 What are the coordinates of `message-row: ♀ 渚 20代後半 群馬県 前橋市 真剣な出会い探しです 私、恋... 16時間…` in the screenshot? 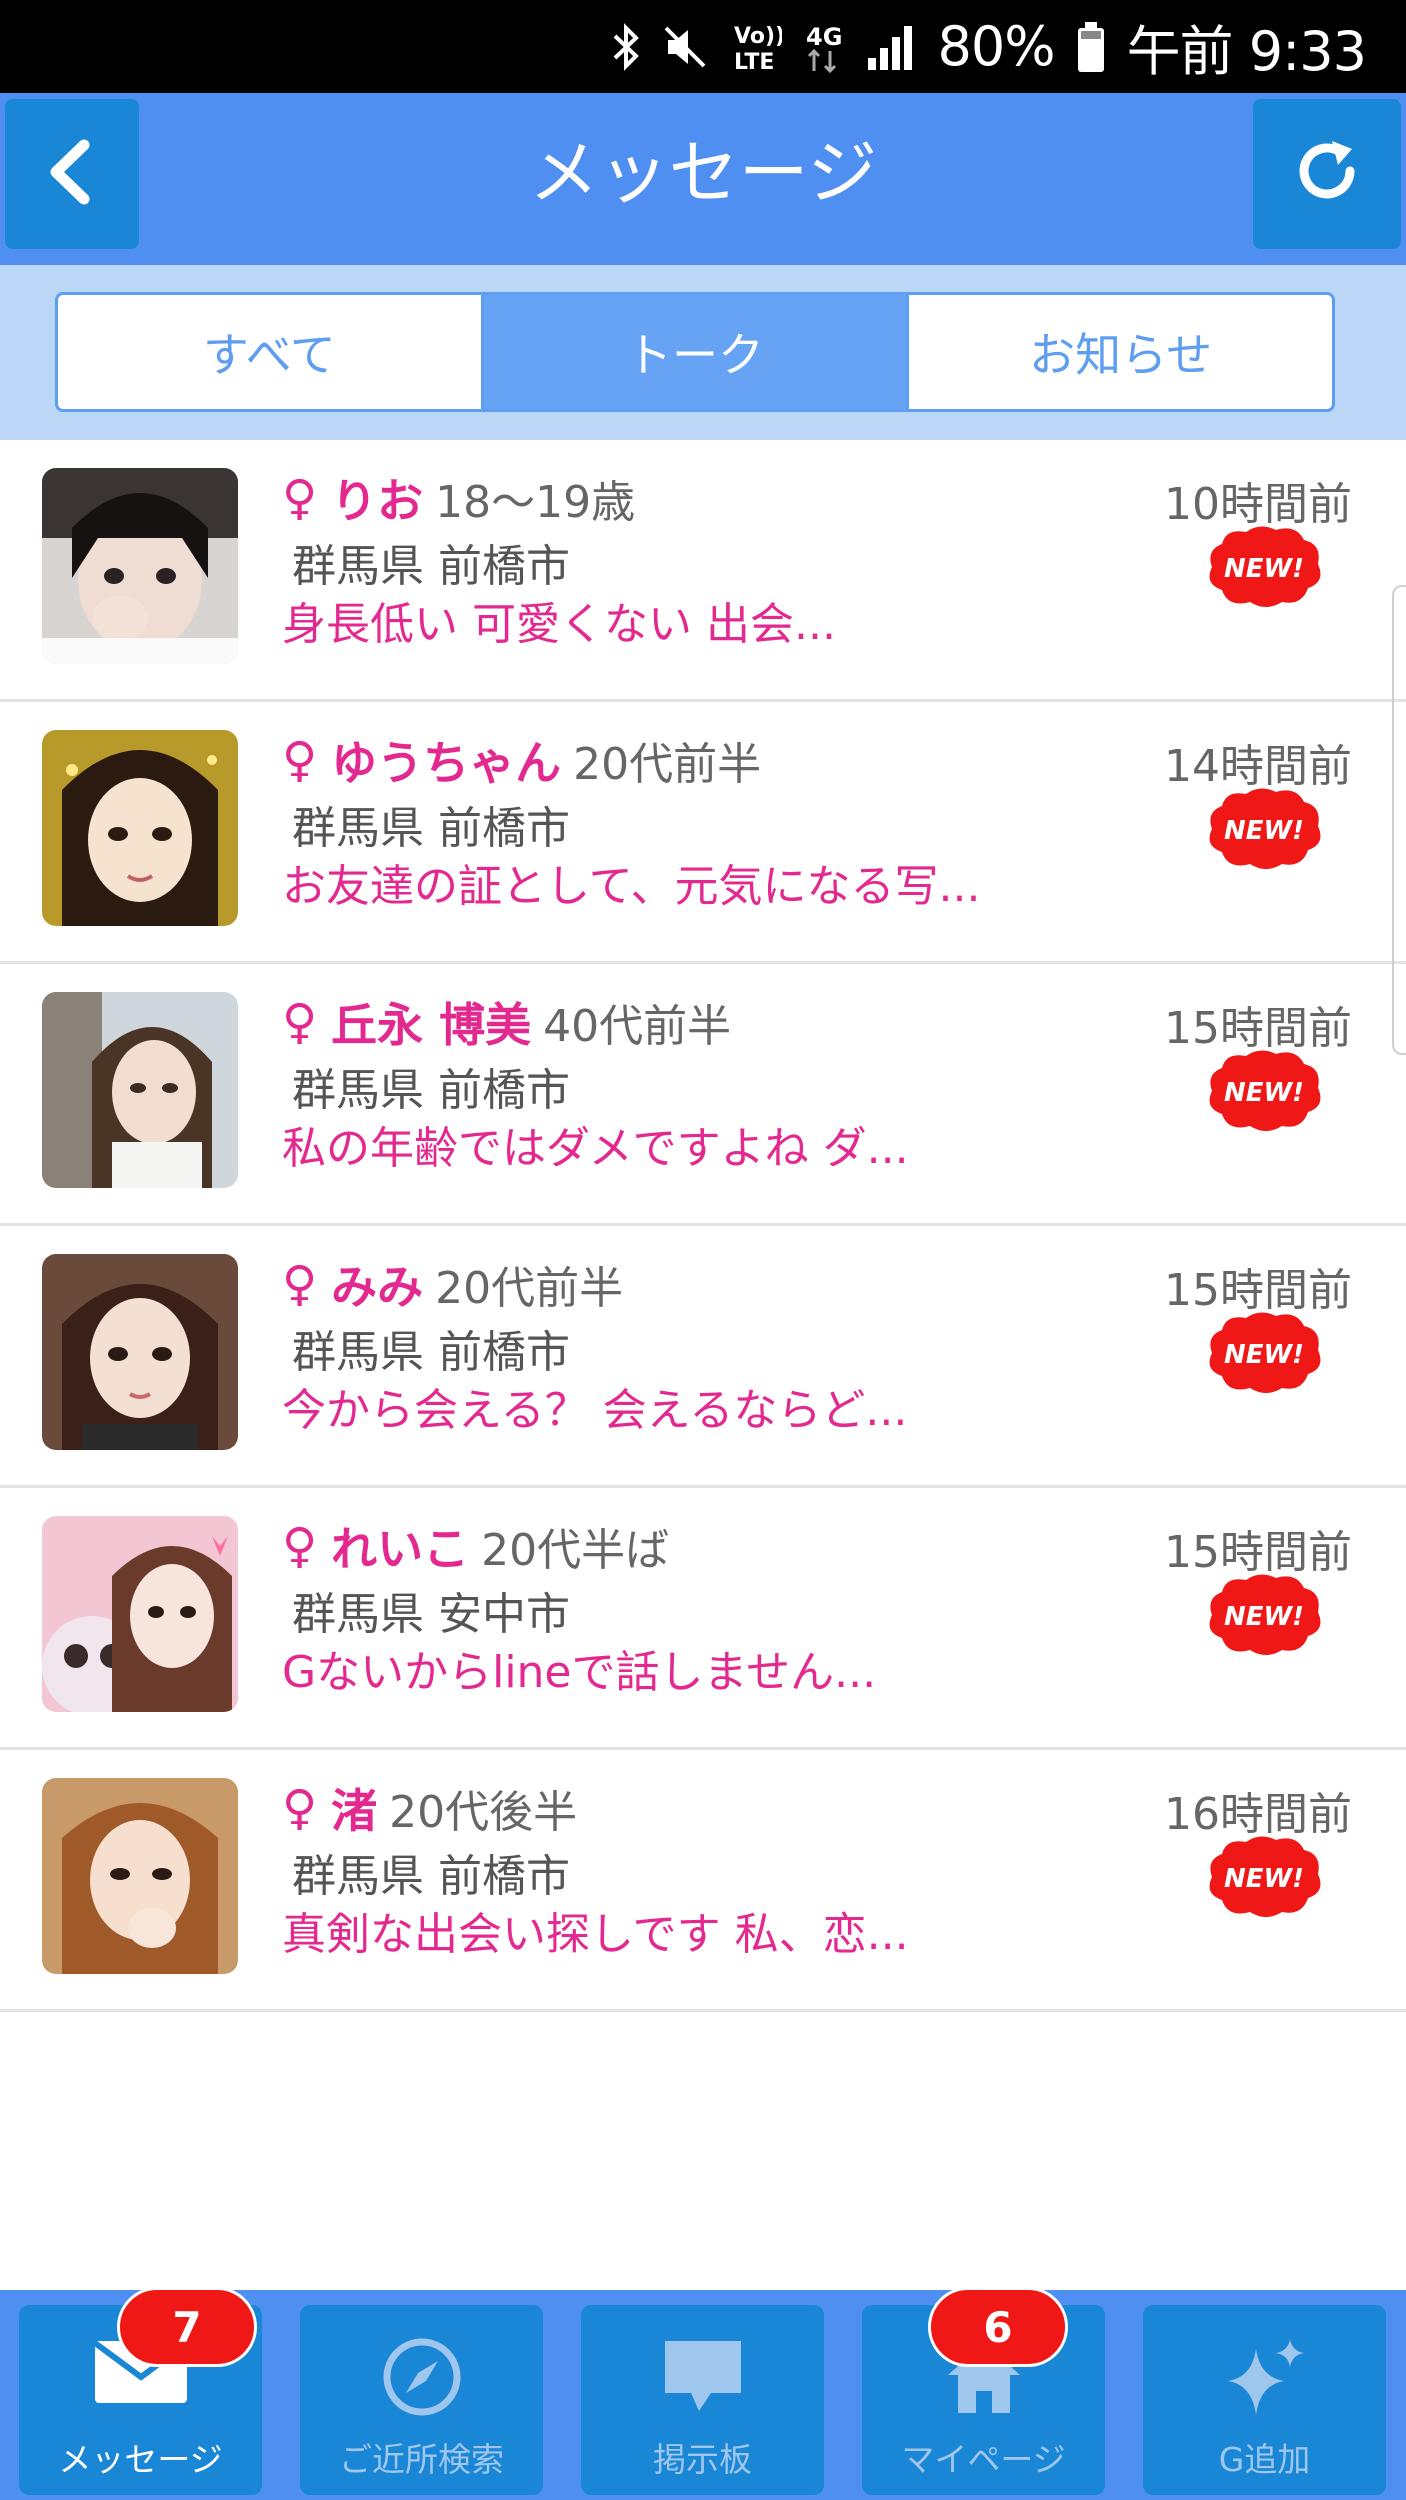 It's located at (703, 1881).